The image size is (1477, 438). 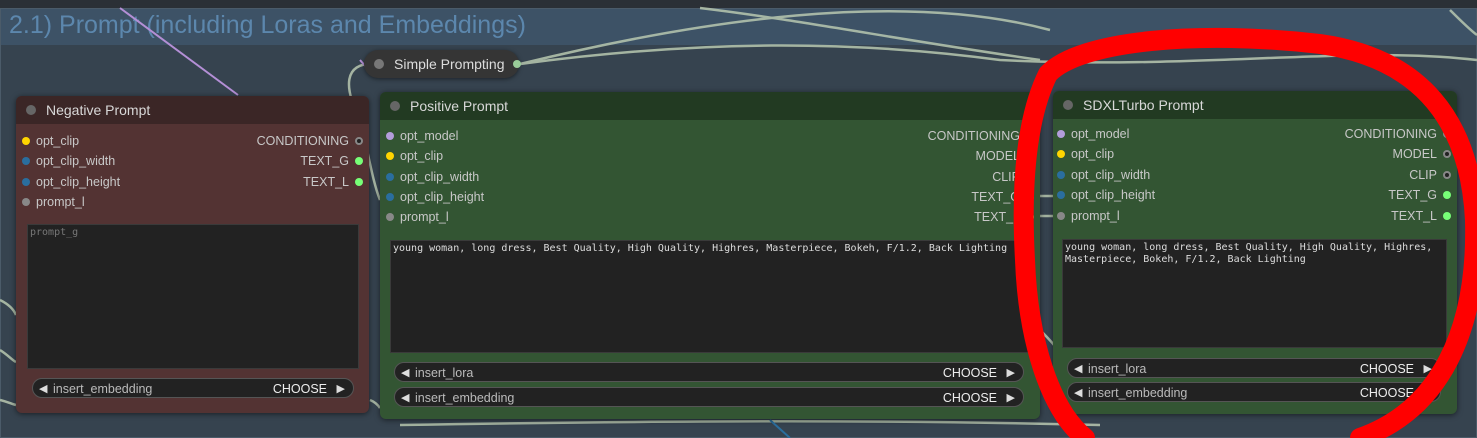 I want to click on input-label: opt_clip_height, so click(x=442, y=197).